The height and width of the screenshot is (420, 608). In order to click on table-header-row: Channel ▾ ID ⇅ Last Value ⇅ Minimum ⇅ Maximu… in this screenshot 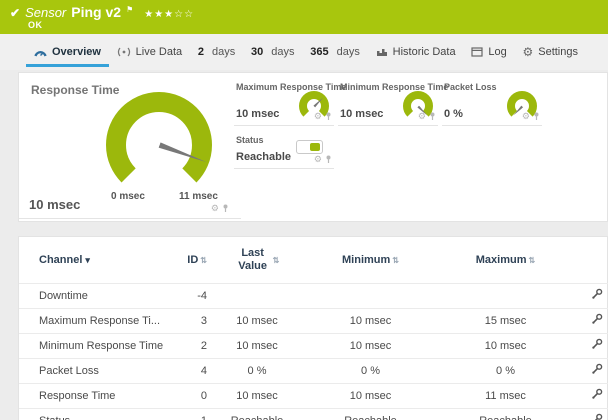, I will do `click(313, 260)`.